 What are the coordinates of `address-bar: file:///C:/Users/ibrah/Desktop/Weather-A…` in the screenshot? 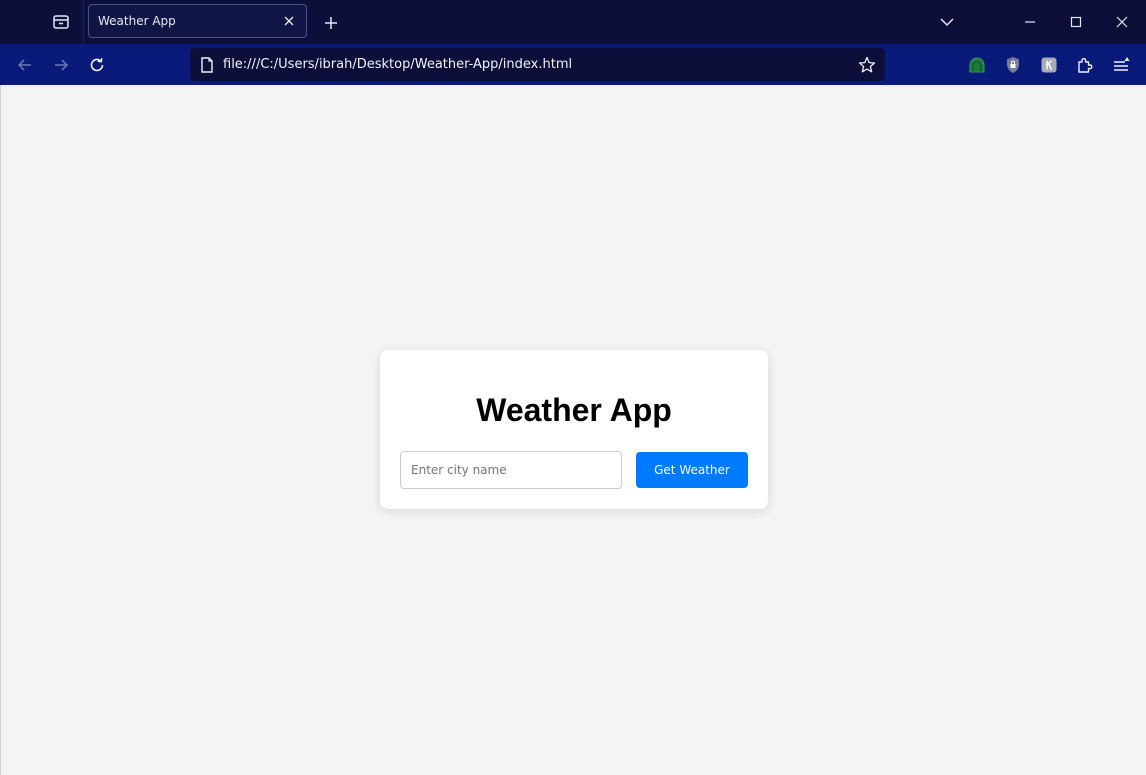 It's located at (537, 64).